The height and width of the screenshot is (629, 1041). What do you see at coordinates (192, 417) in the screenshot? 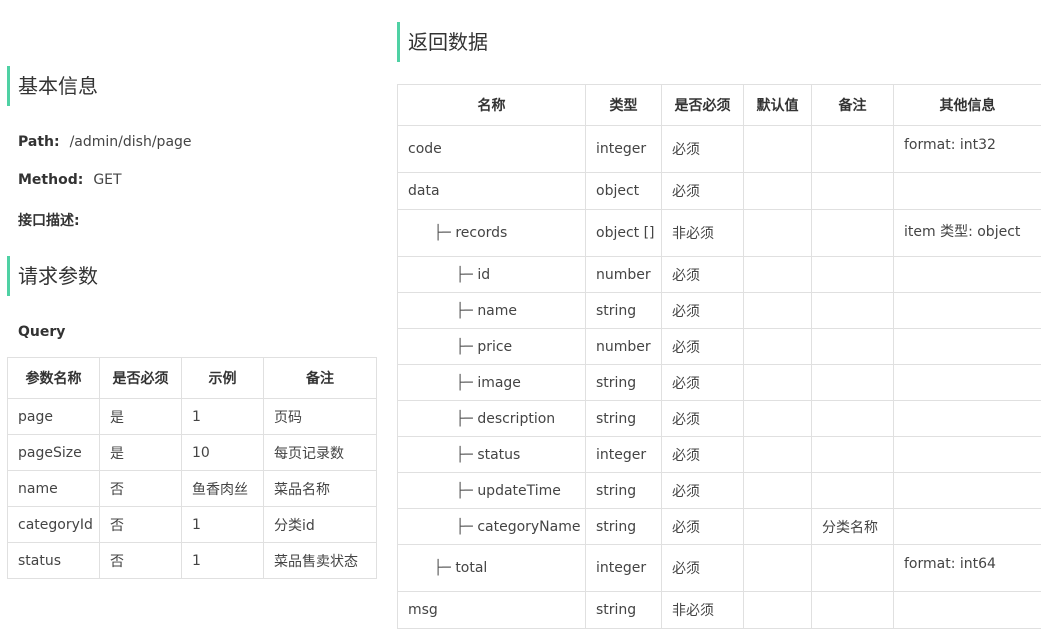
I see `table-row: page是1页码` at bounding box center [192, 417].